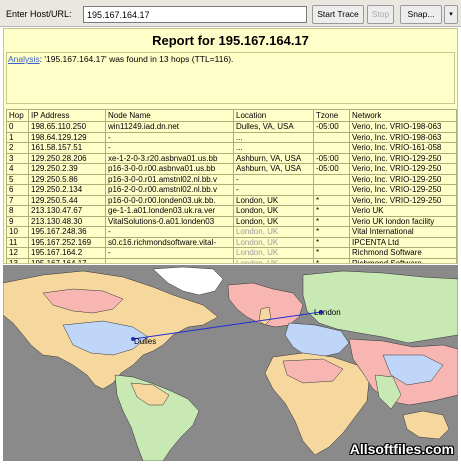 The width and height of the screenshot is (461, 466). What do you see at coordinates (17, 158) in the screenshot?
I see `hop-cell: 3` at bounding box center [17, 158].